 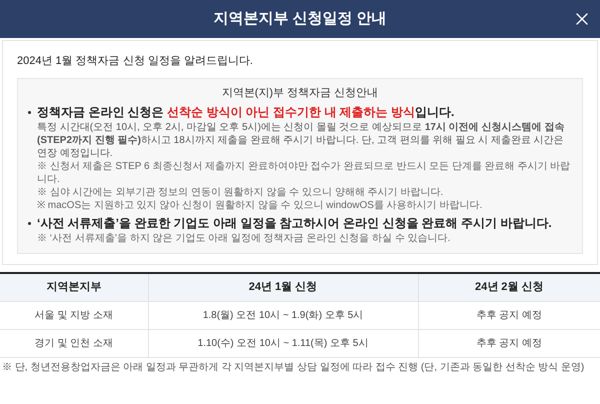 What do you see at coordinates (301, 140) in the screenshot?
I see `notice-paragraph: 특정 시간대(오전 10시, 오후 2시, 마감일 오후 5시)에는 신청이 몰릴 것으로 예상되므로 17시 이전에 신청시스템에 접속(STEP2까지 진행 필수)하시고 18시까지 제출을 완료해 주시기 바랍니다. 단, 고객 편의를 위해 필요 시 제출완료 시간은 연장 예정입니다.` at bounding box center [301, 140].